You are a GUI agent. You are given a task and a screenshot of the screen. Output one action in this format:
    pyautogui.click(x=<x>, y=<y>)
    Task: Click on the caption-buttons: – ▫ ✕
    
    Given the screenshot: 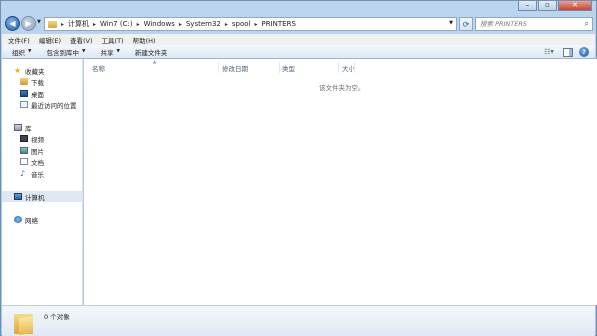 What is the action you would take?
    pyautogui.click(x=555, y=6)
    